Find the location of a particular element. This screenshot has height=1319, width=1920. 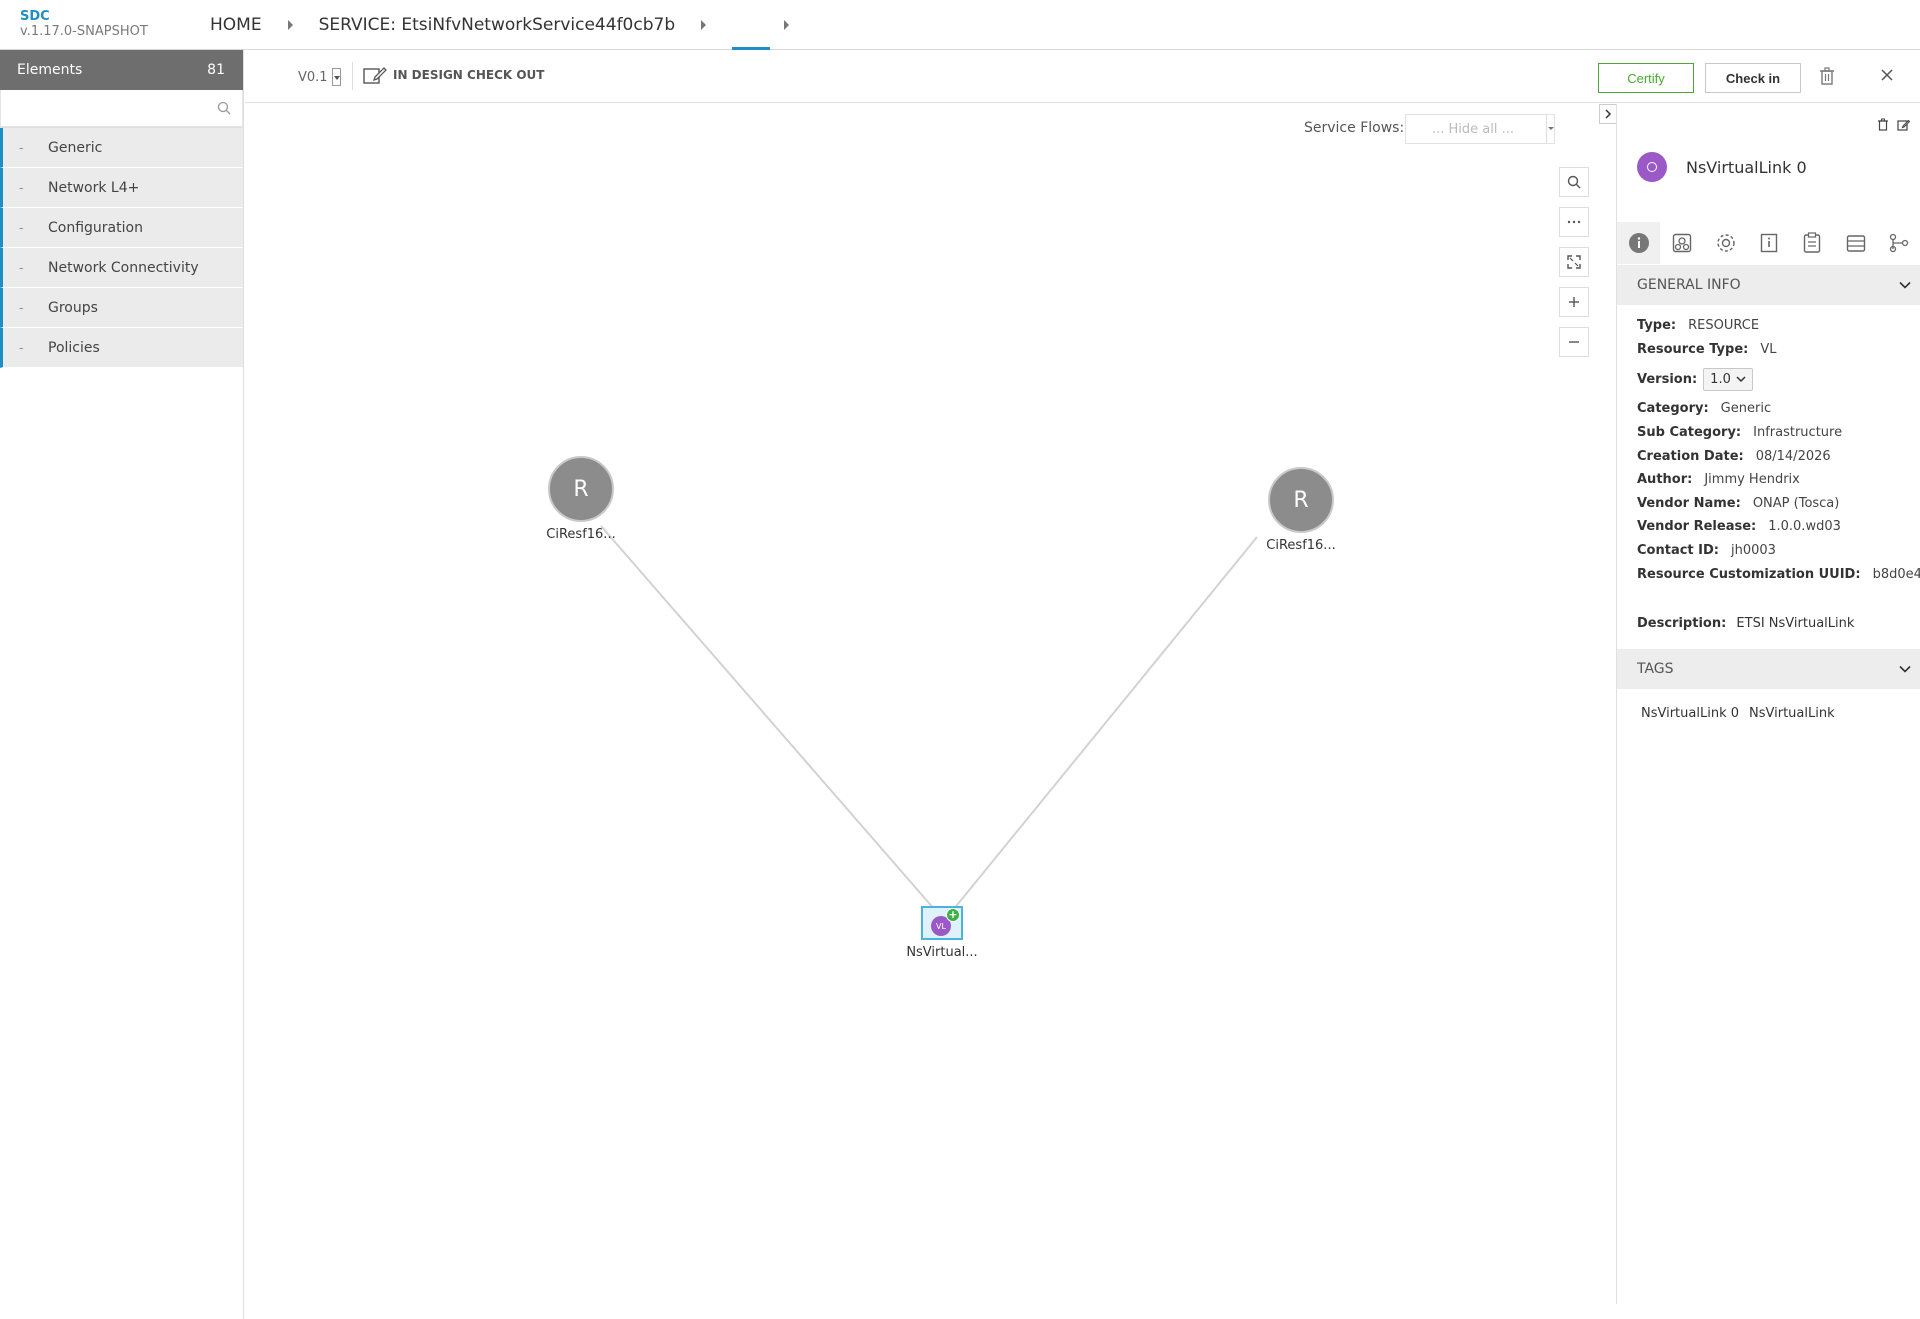

vl-type-icon is located at coordinates (1652, 167).